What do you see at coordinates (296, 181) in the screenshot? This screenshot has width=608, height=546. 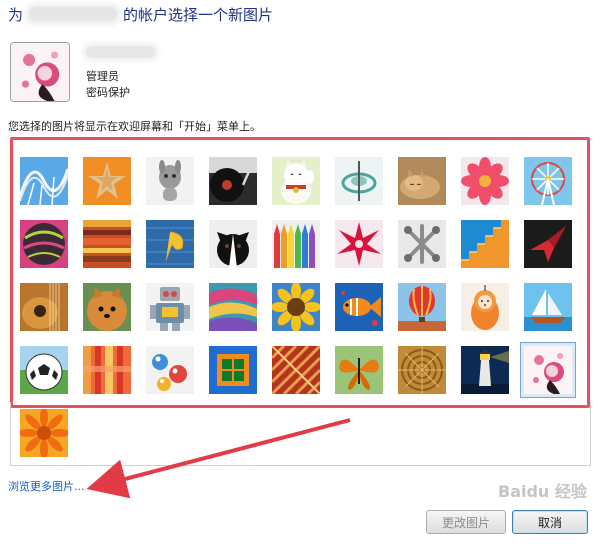 I see `picture-lucky-cat` at bounding box center [296, 181].